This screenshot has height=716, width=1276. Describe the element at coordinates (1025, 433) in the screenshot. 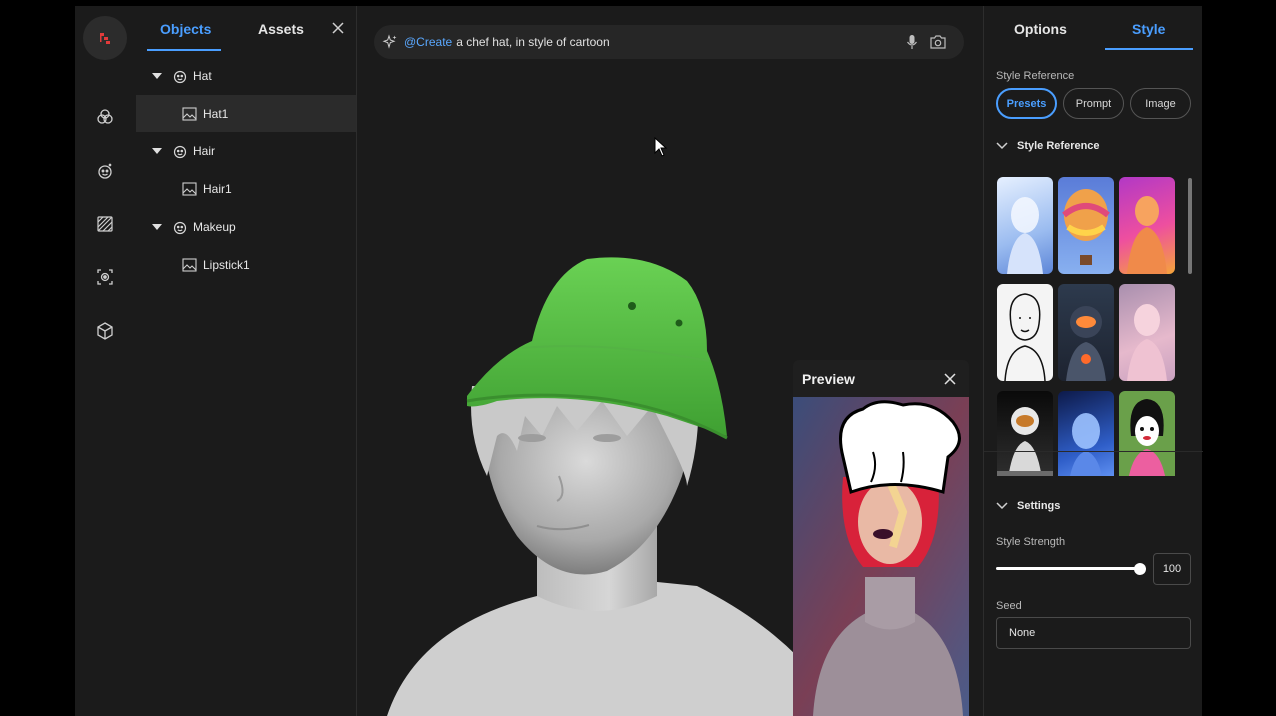

I see `thumbnail-astronaut-moon` at that location.